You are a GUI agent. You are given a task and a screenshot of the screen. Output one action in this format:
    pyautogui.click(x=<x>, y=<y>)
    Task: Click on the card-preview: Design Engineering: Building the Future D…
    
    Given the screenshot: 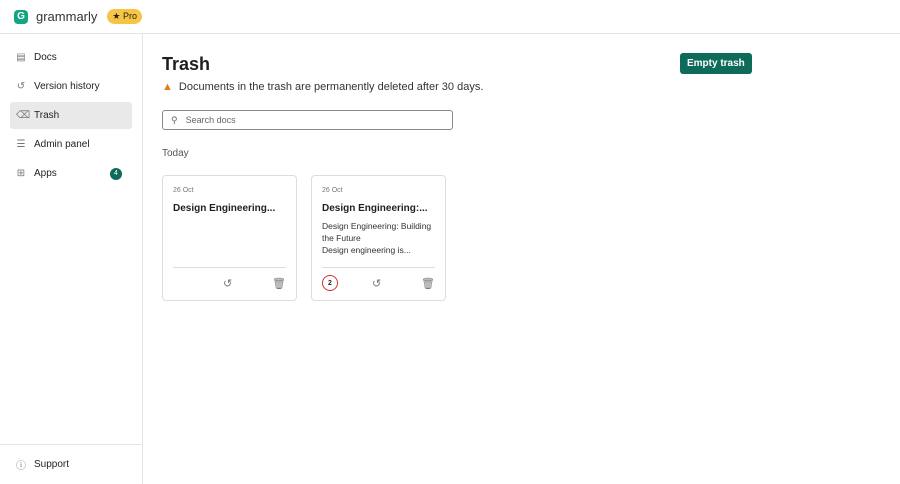 What is the action you would take?
    pyautogui.click(x=378, y=238)
    